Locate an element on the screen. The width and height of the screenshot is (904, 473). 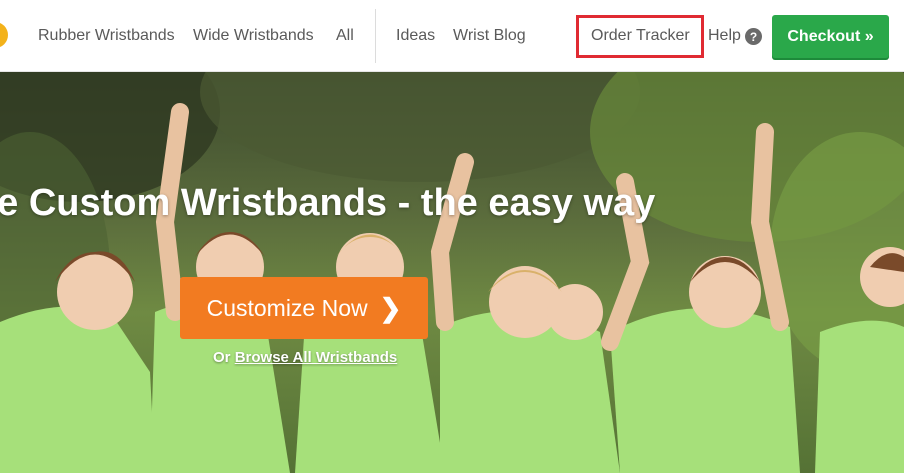
nav-order-tracker: Order Tracker is located at coordinates (640, 36).